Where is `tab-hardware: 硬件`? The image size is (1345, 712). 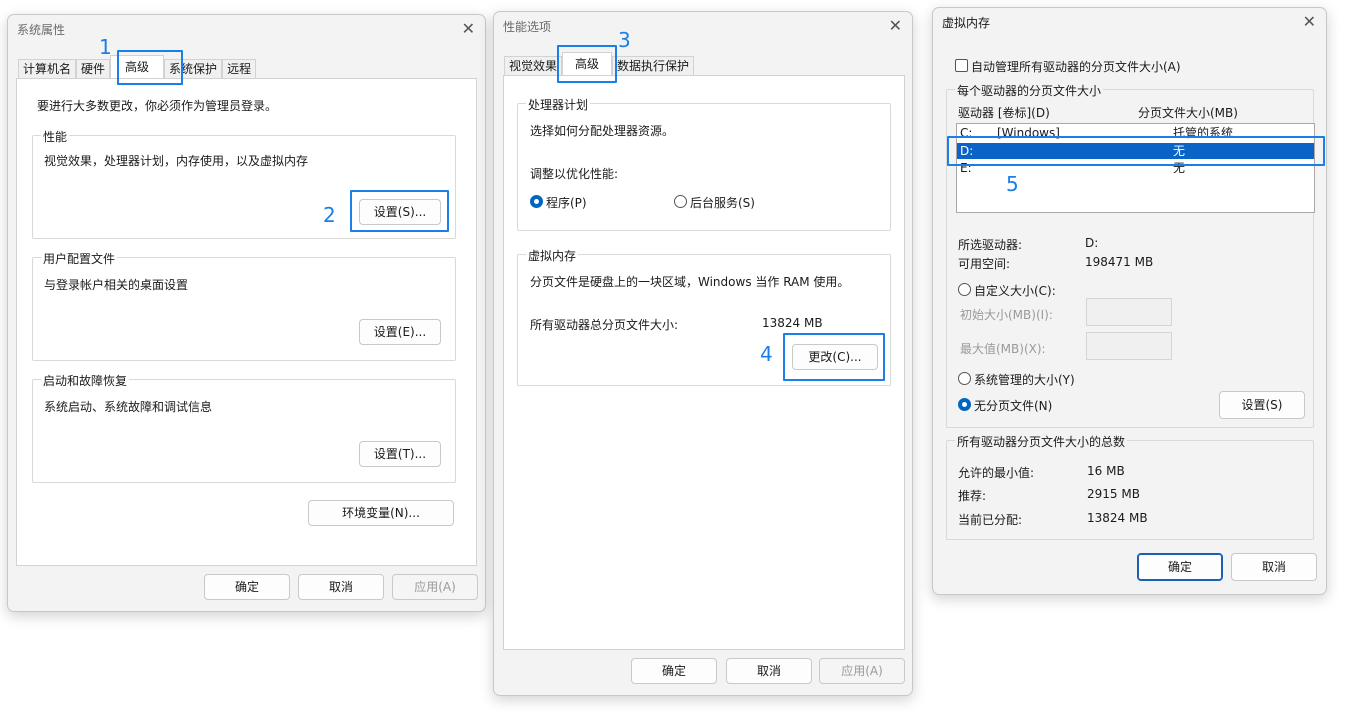
tab-hardware: 硬件 is located at coordinates (93, 68).